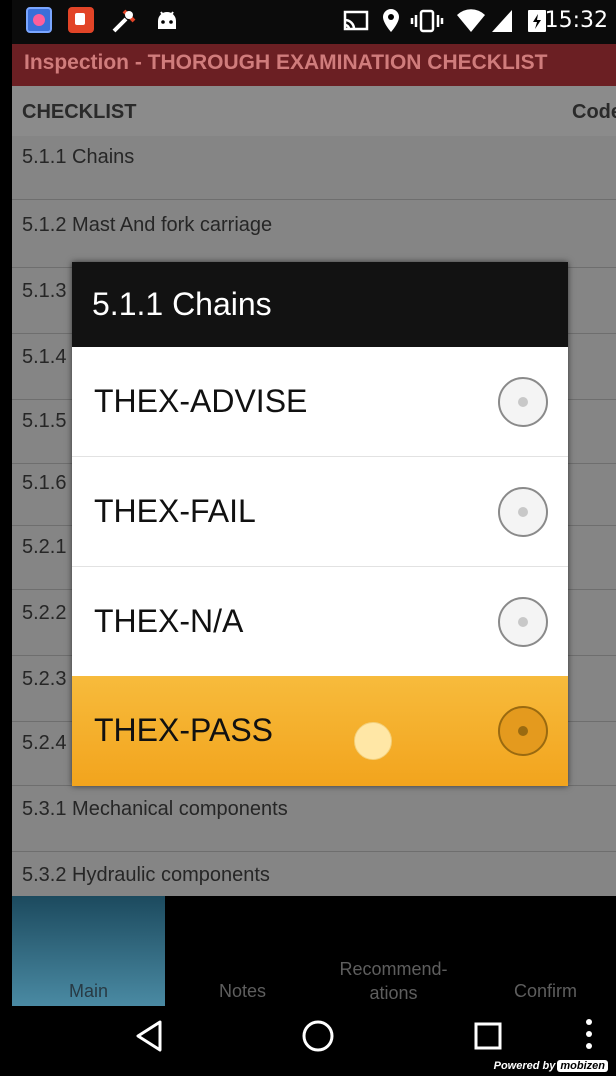 Image resolution: width=616 pixels, height=1076 pixels. What do you see at coordinates (582, 1066) in the screenshot?
I see `powered-by-brand: mobizen` at bounding box center [582, 1066].